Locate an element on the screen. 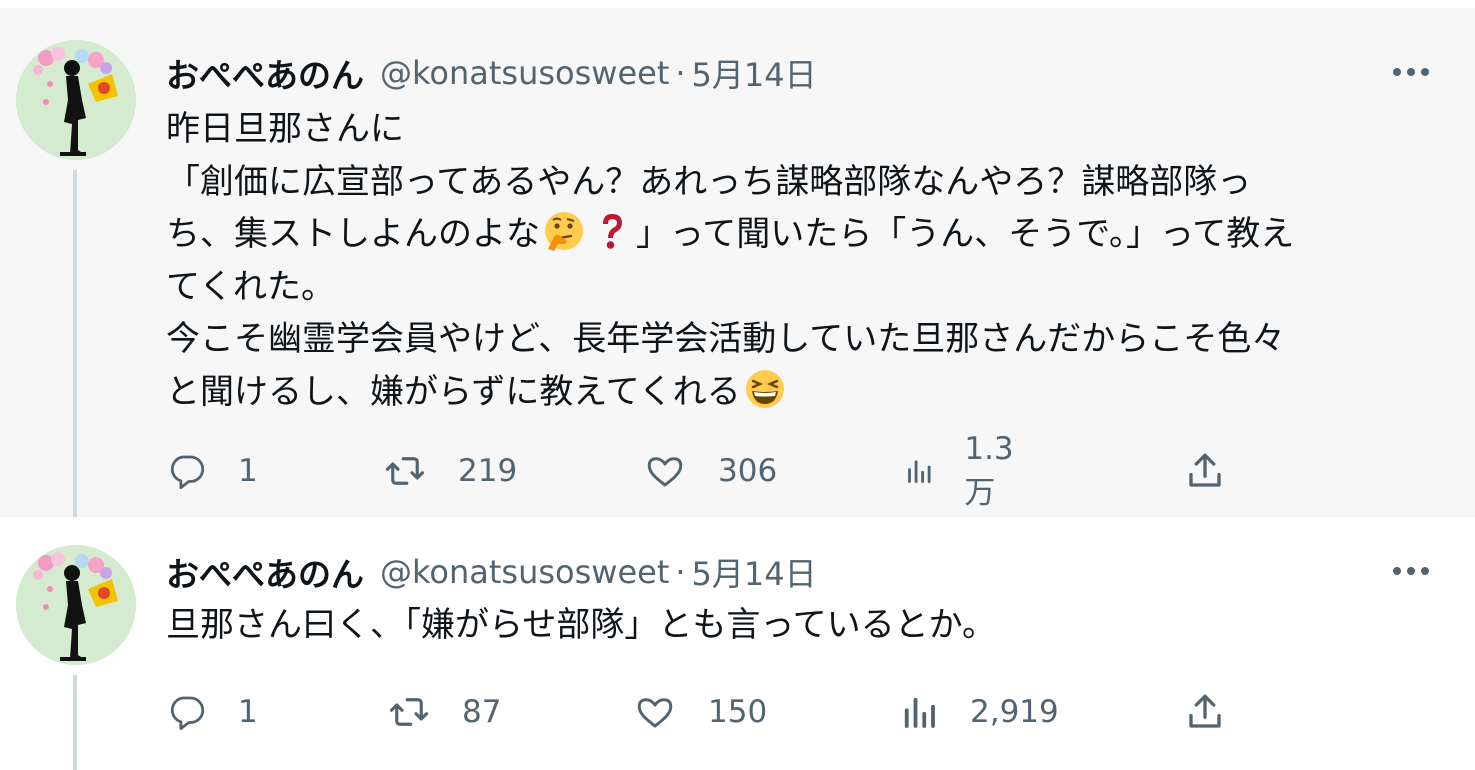  like-button: 150 is located at coordinates (700, 712).